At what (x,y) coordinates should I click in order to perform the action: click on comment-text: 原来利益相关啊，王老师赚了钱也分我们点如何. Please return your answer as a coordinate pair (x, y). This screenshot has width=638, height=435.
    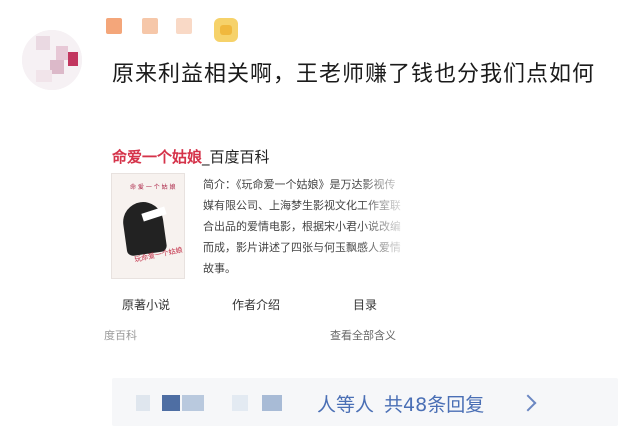
    Looking at the image, I should click on (354, 74).